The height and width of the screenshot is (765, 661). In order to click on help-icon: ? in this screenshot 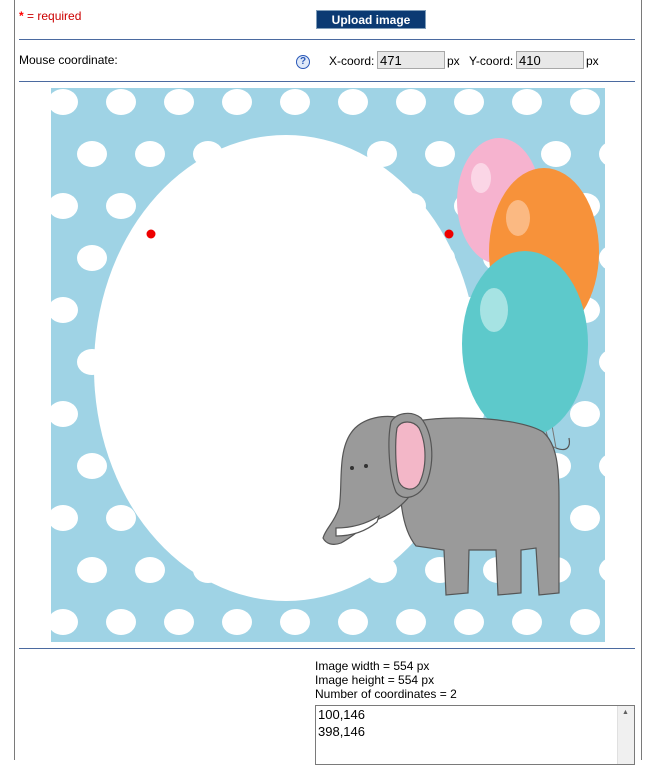, I will do `click(303, 62)`.